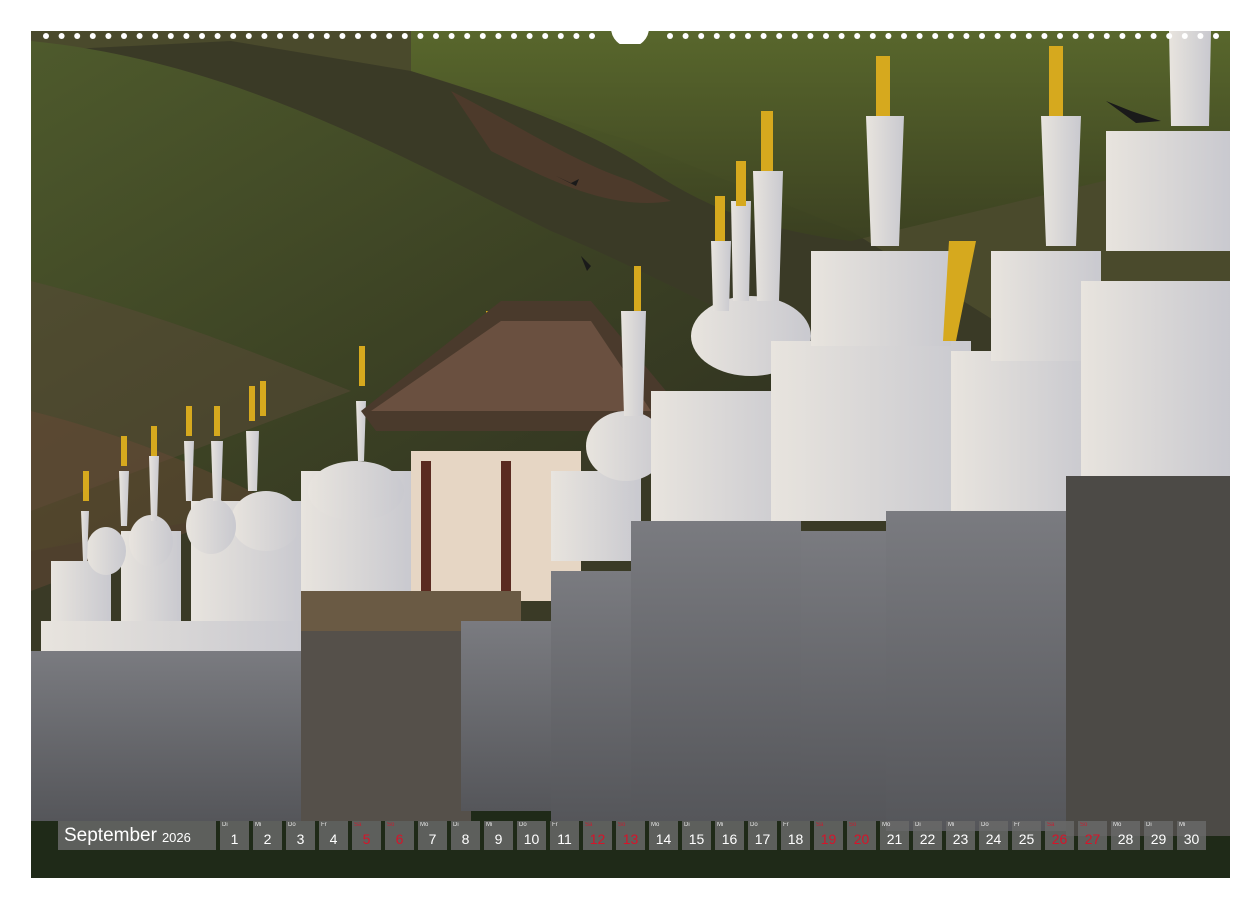  I want to click on day-cell: Sa 26, so click(1059, 835).